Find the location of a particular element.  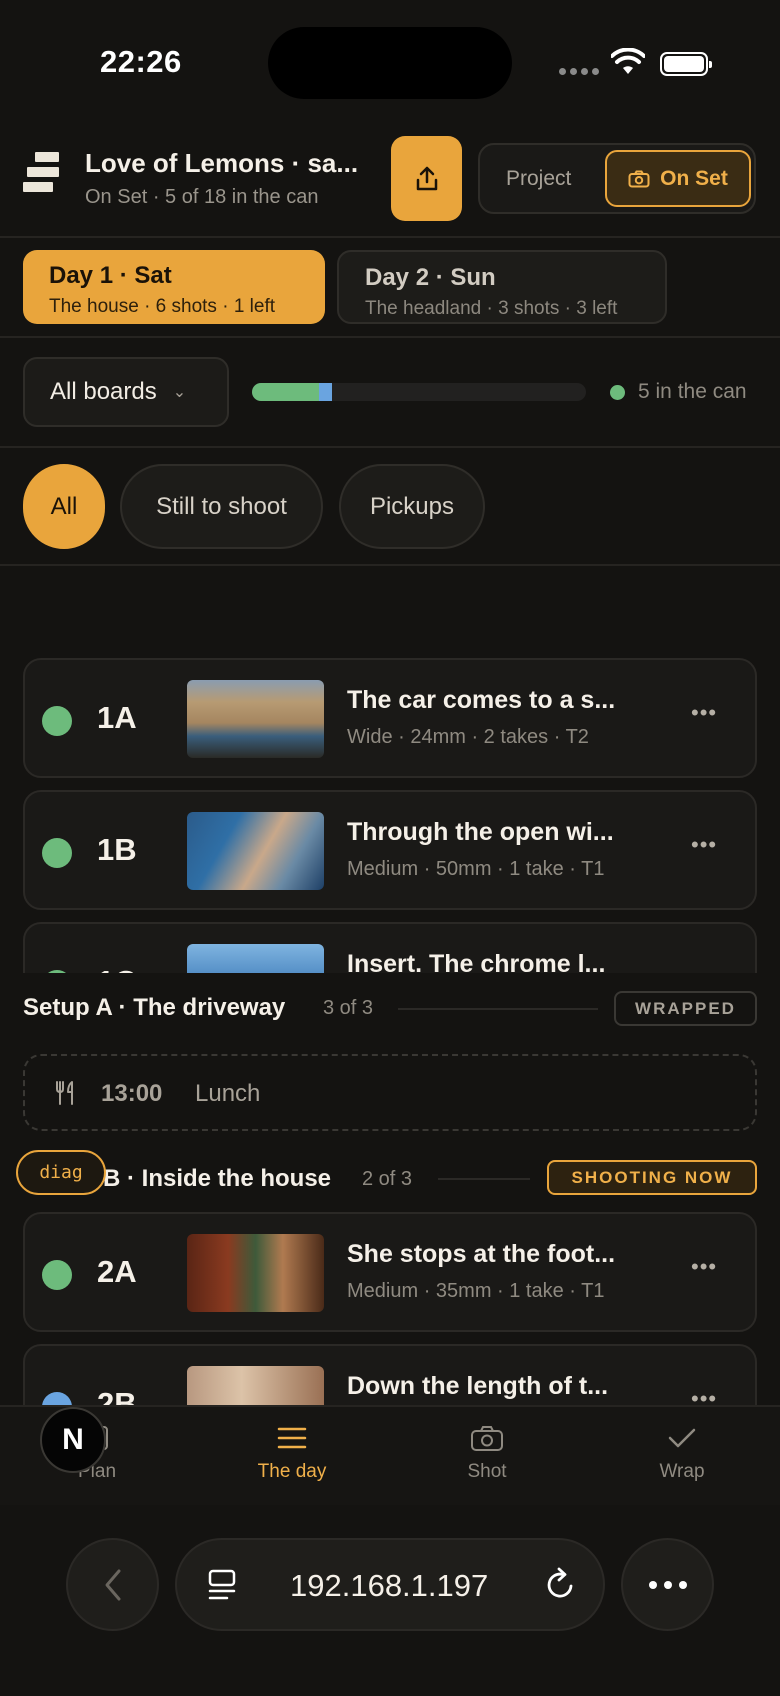

day-tab-title: Day 1 · Sat is located at coordinates (110, 275).